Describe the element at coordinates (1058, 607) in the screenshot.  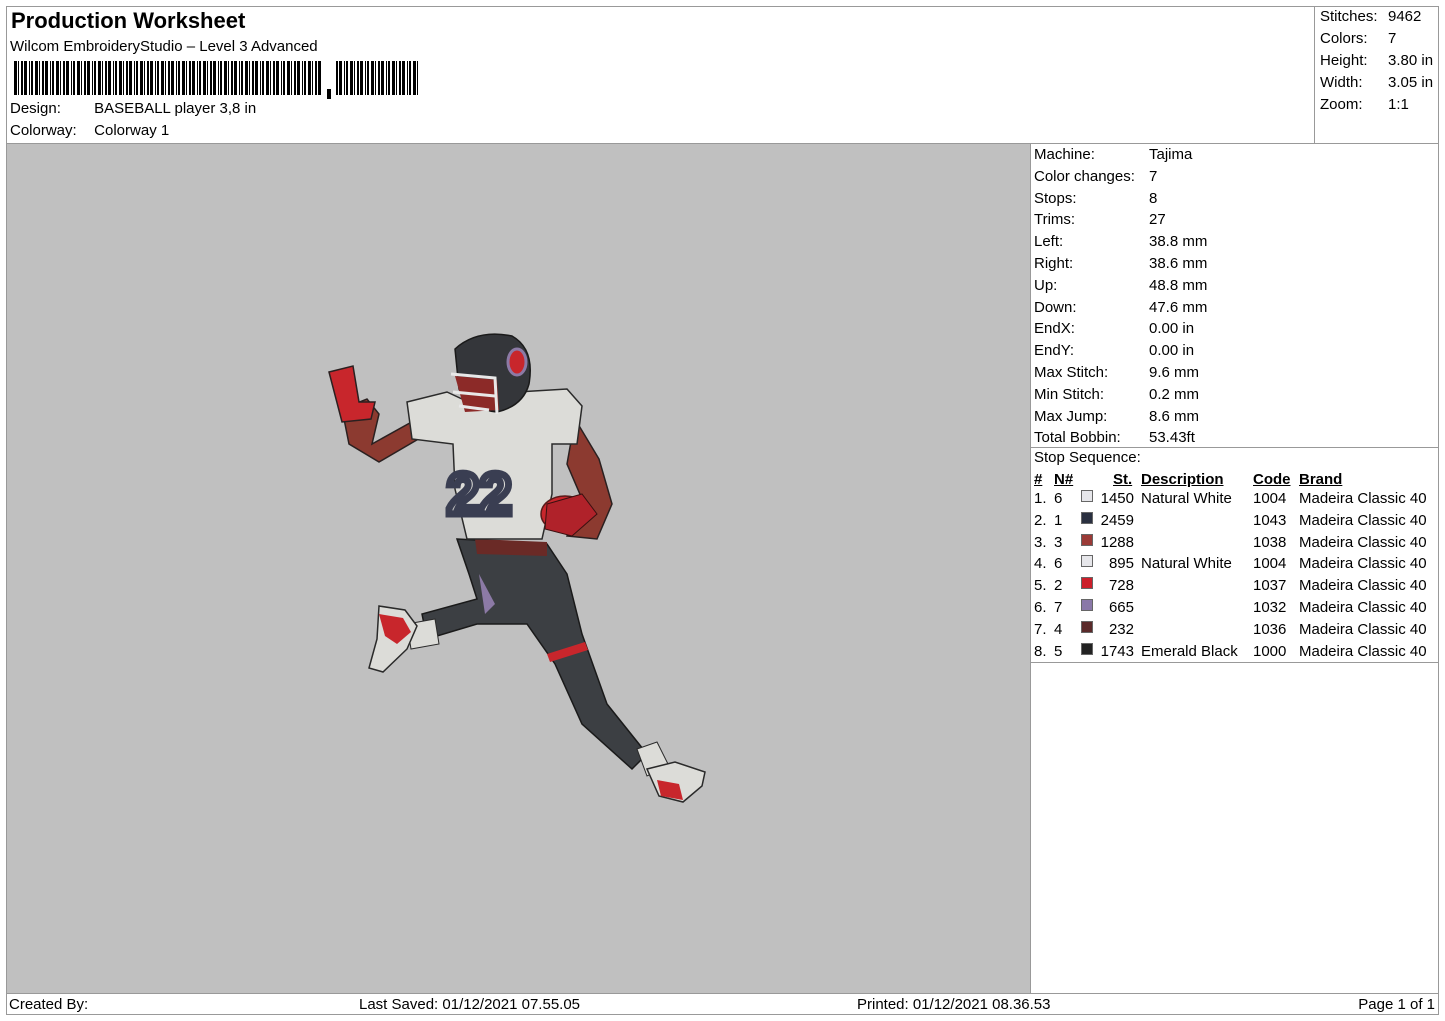
I see `needle-number: 7` at that location.